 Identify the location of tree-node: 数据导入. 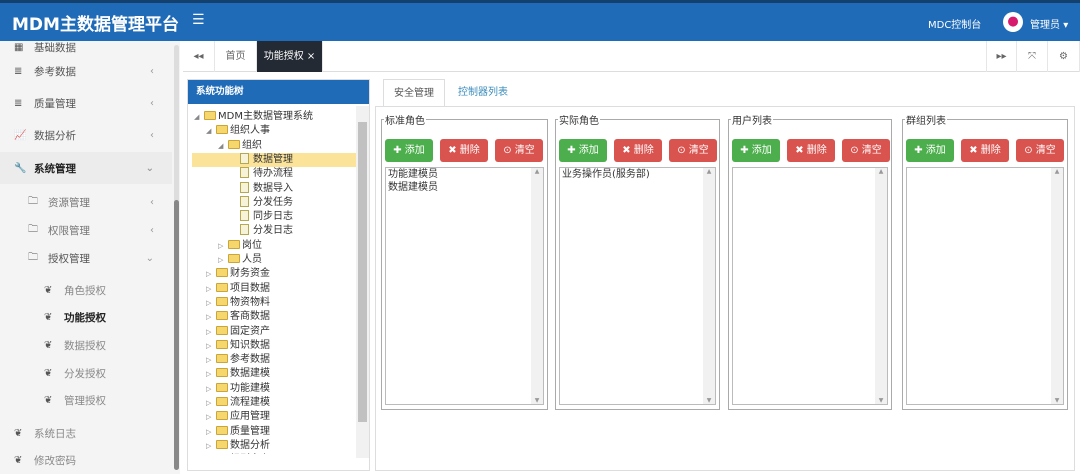
(261, 188).